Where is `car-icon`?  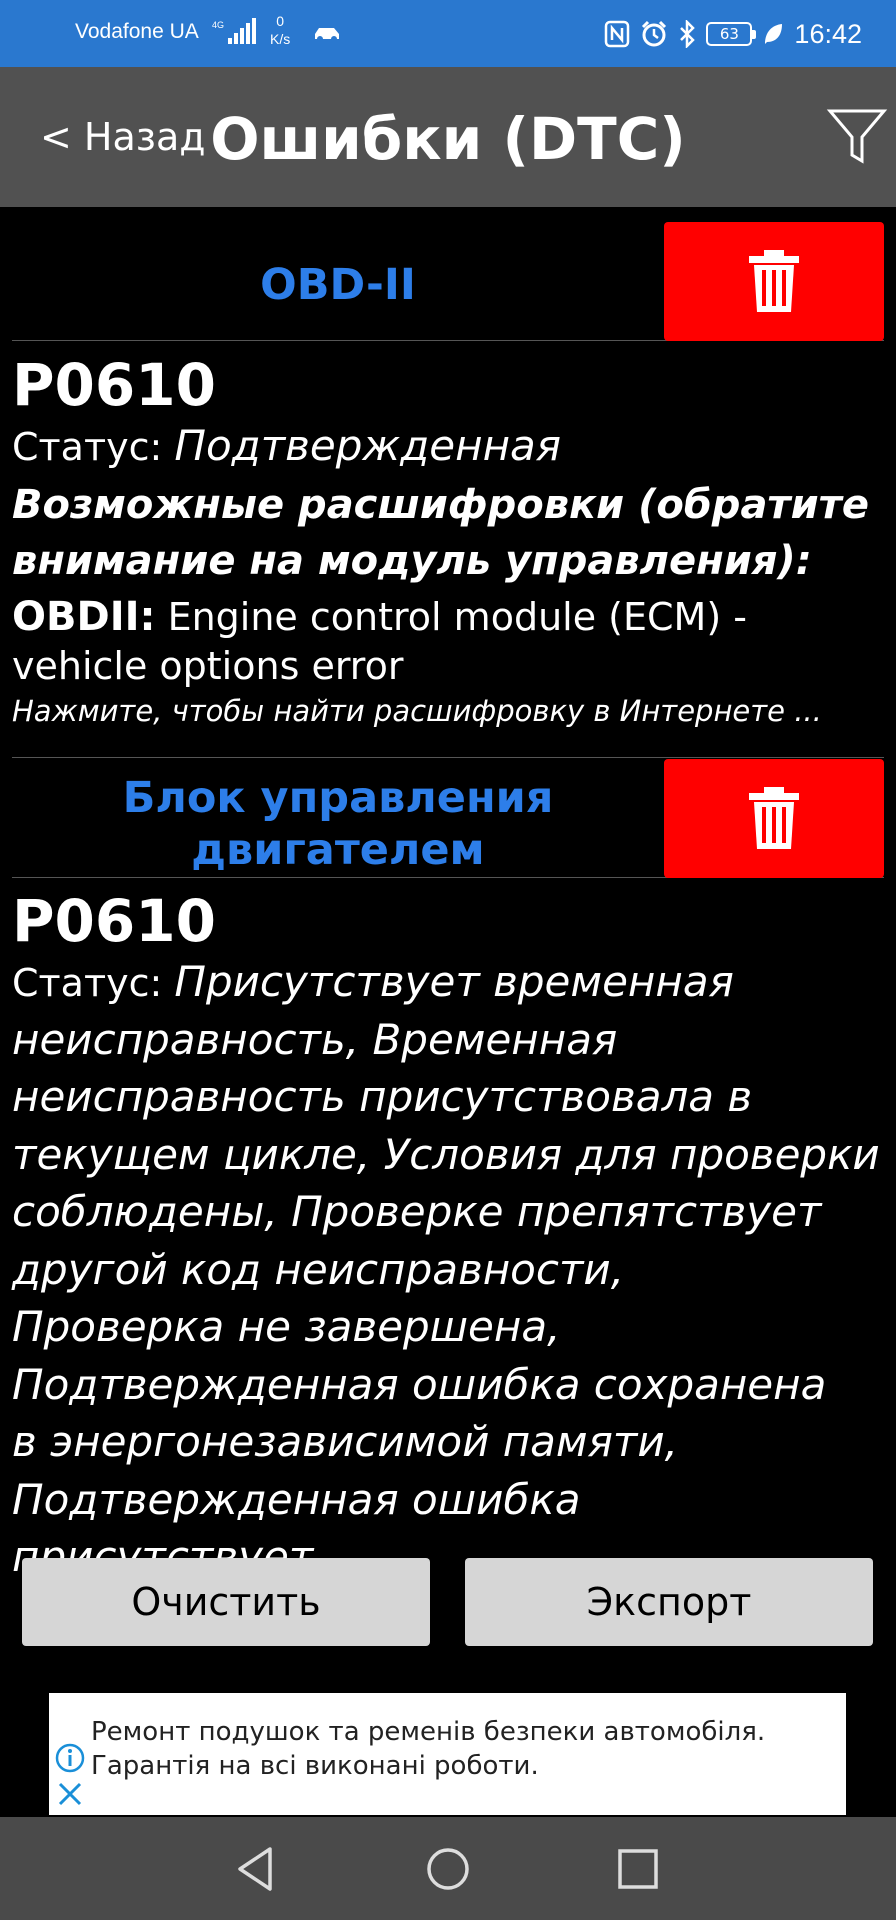
car-icon is located at coordinates (327, 35).